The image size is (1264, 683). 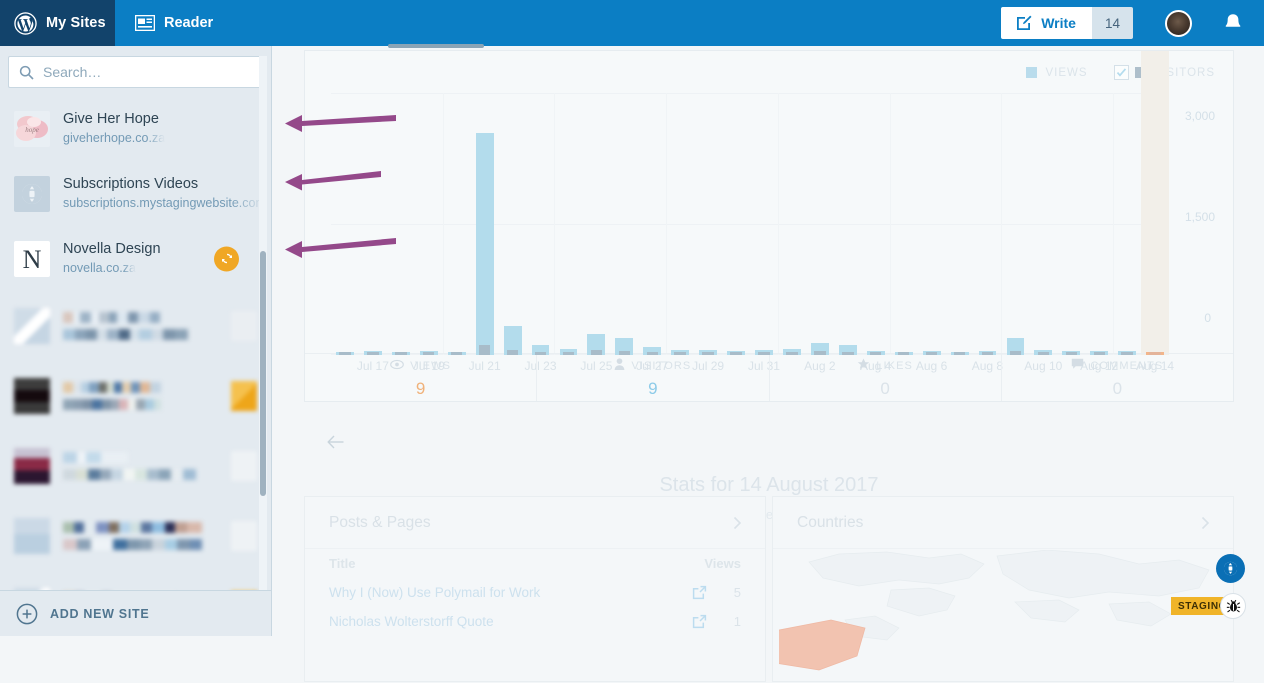 I want to click on stat-cell-comments: COMMENTS 0, so click(x=1117, y=377).